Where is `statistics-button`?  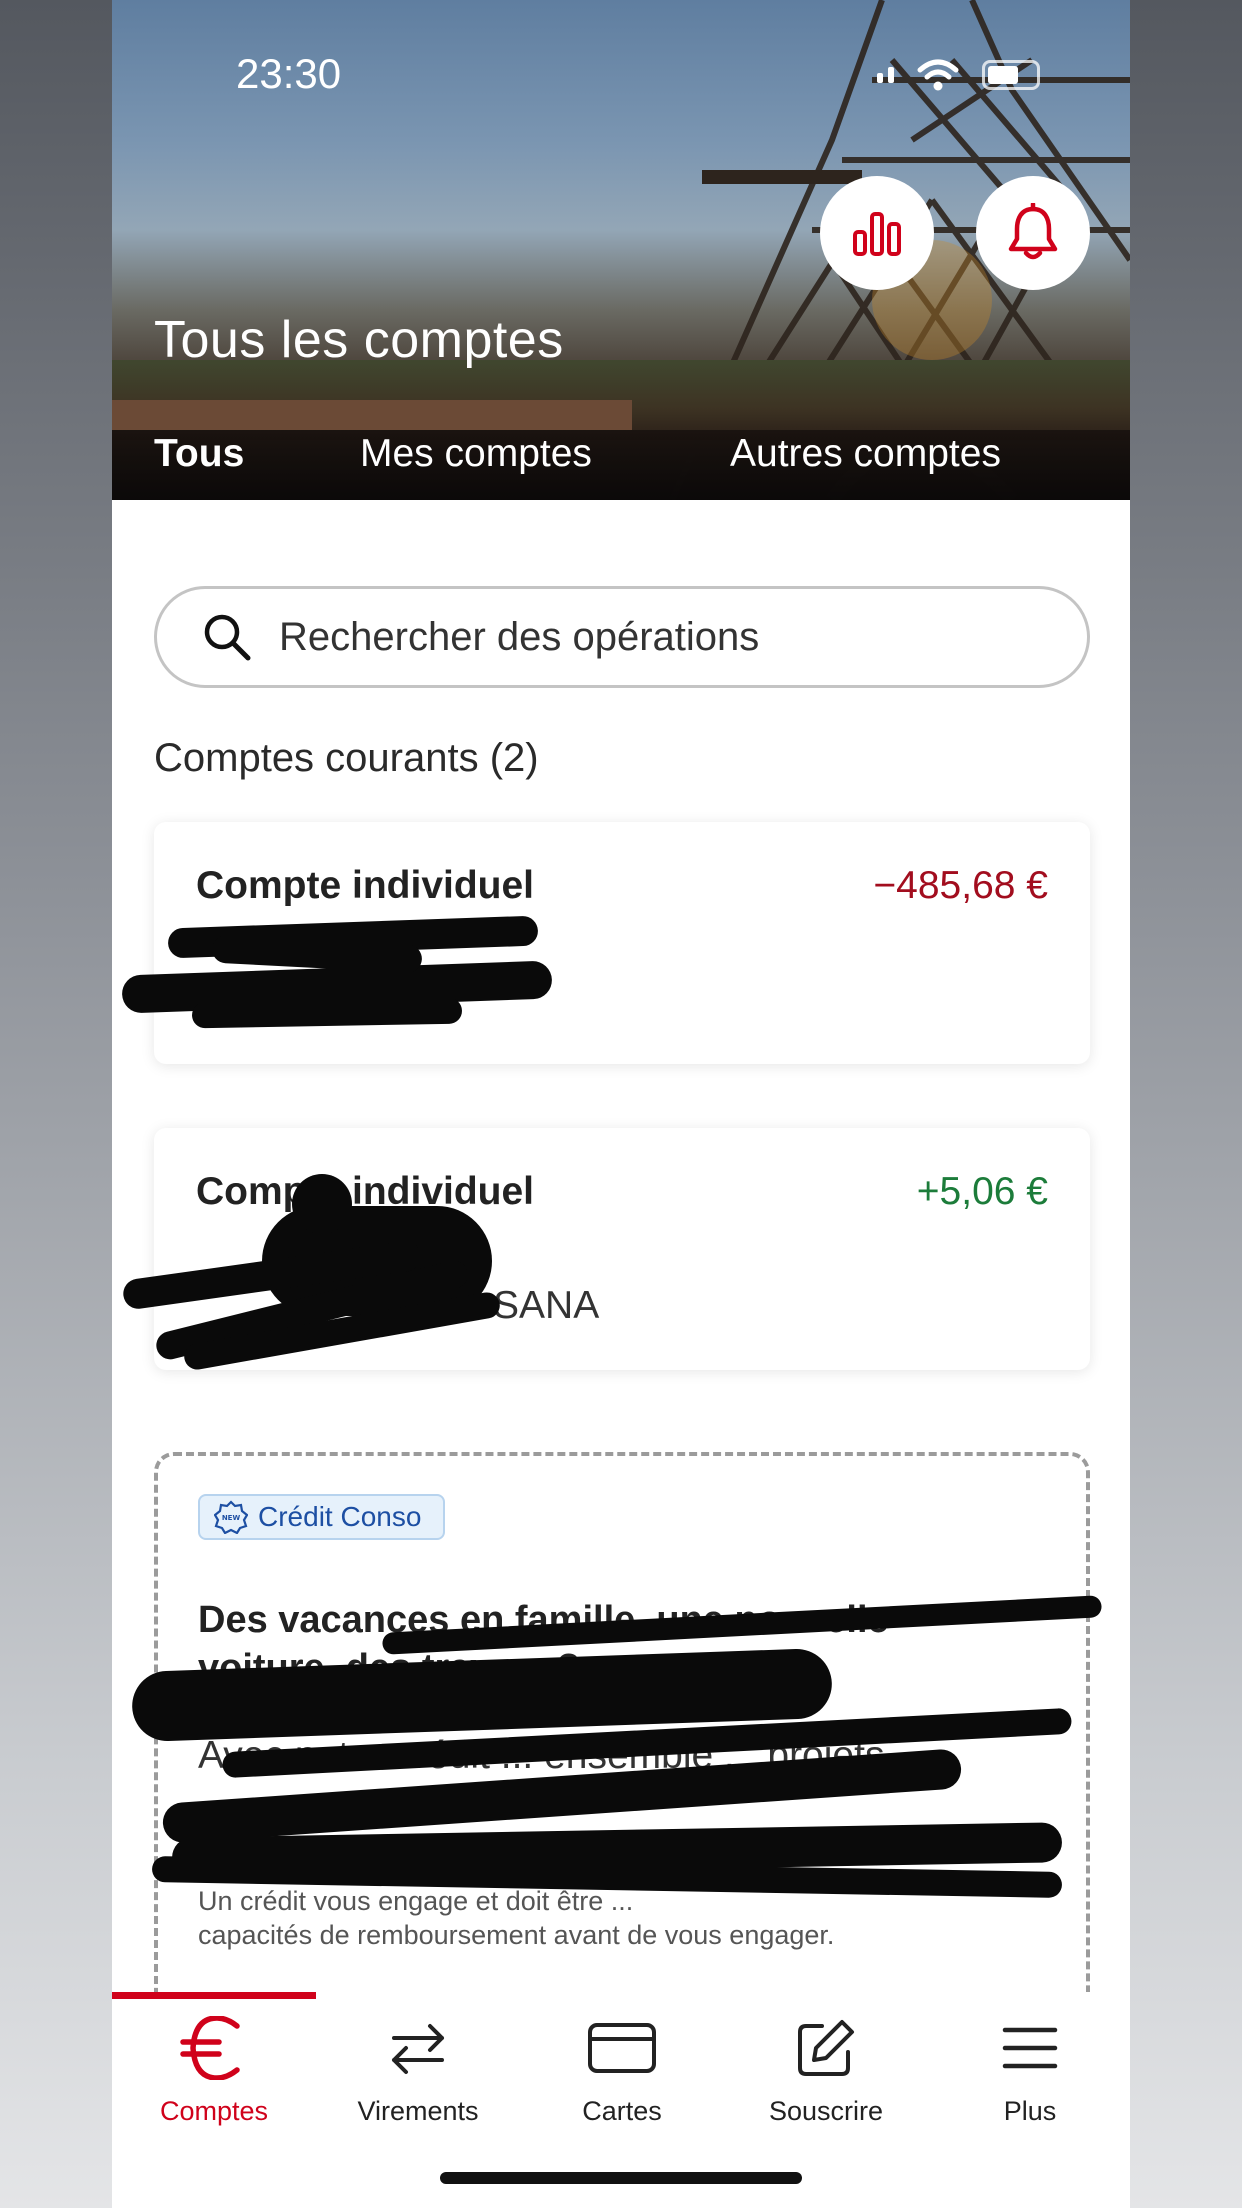 statistics-button is located at coordinates (877, 233).